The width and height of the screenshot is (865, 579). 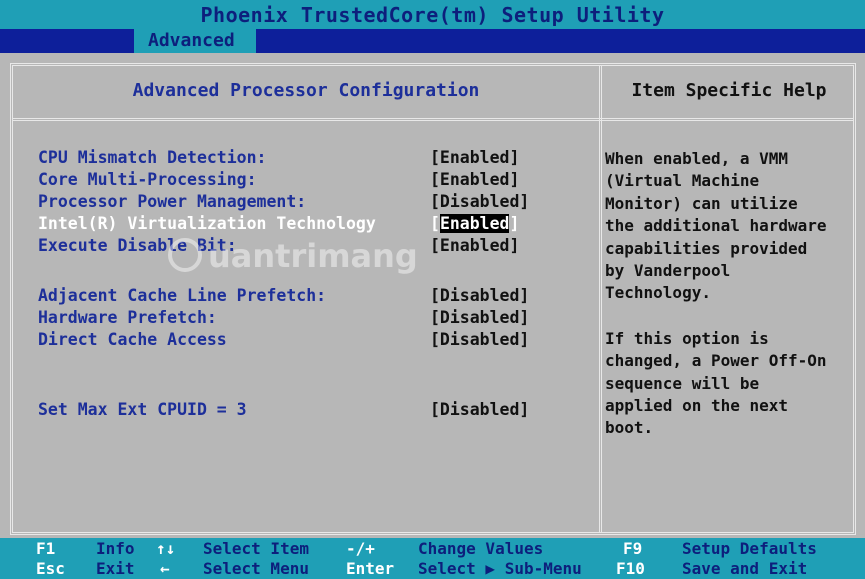 What do you see at coordinates (50, 568) in the screenshot?
I see `key-esc: Esc` at bounding box center [50, 568].